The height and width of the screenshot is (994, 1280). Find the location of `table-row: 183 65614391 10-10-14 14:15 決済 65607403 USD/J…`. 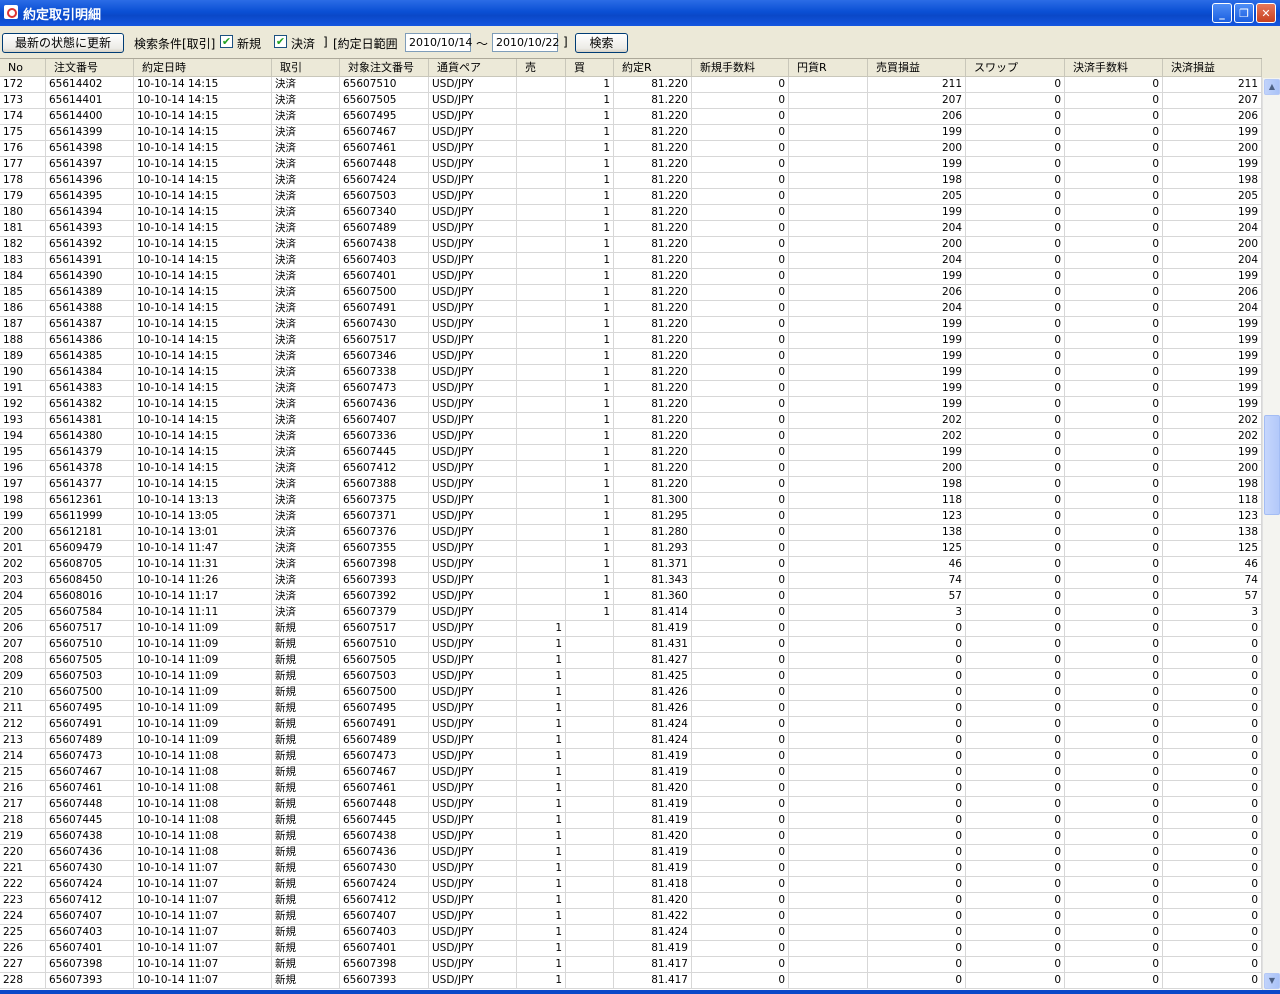

table-row: 183 65614391 10-10-14 14:15 決済 65607403 USD/J… is located at coordinates (631, 261).